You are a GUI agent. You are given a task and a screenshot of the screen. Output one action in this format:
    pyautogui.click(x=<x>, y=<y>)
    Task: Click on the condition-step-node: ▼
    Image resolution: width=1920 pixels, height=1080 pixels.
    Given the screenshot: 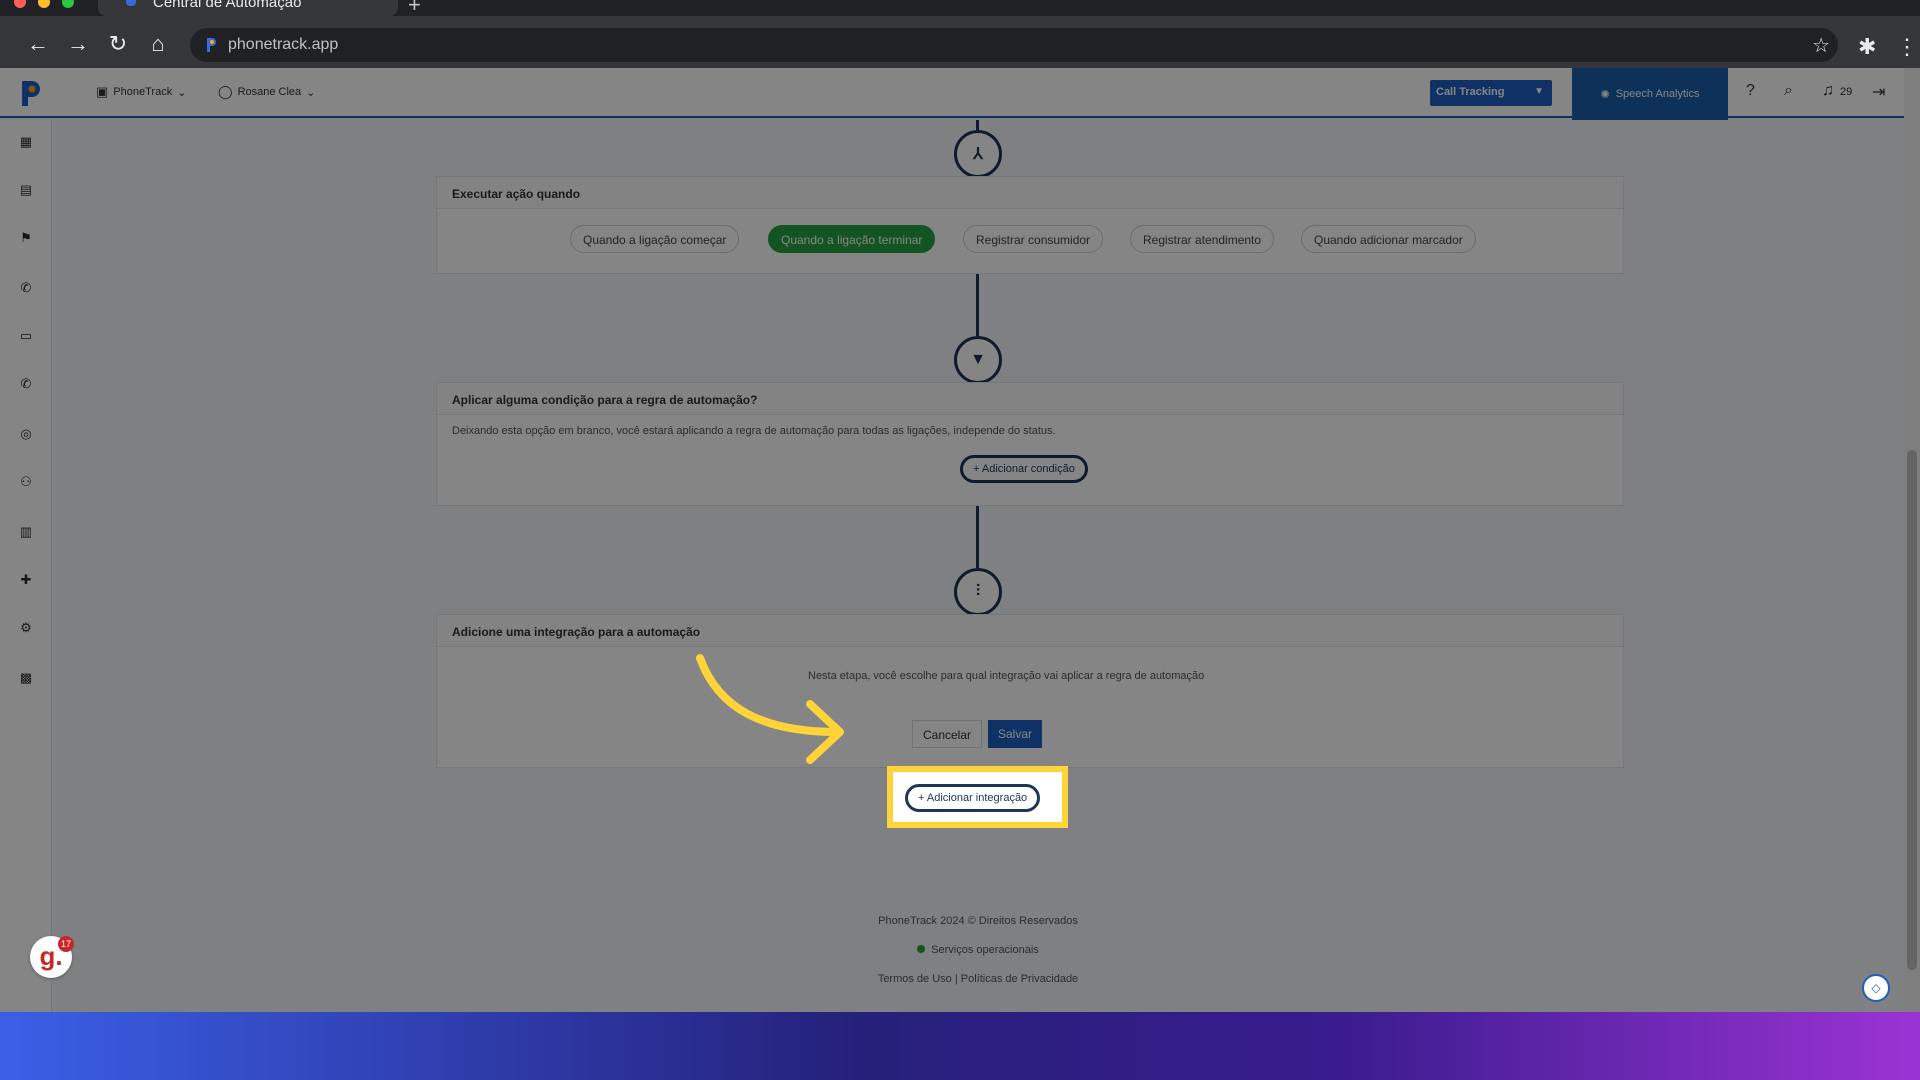 What is the action you would take?
    pyautogui.click(x=978, y=360)
    